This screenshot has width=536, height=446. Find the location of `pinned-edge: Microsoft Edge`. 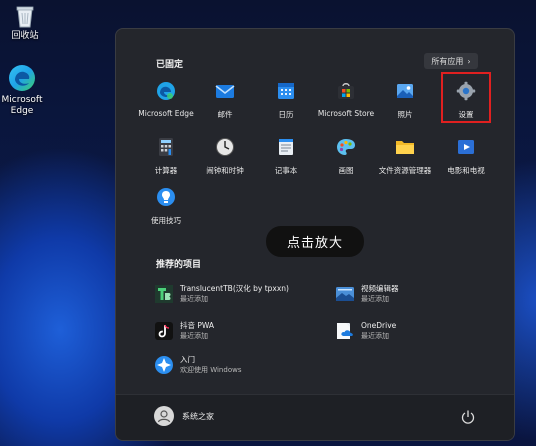

pinned-edge: Microsoft Edge is located at coordinates (166, 99).